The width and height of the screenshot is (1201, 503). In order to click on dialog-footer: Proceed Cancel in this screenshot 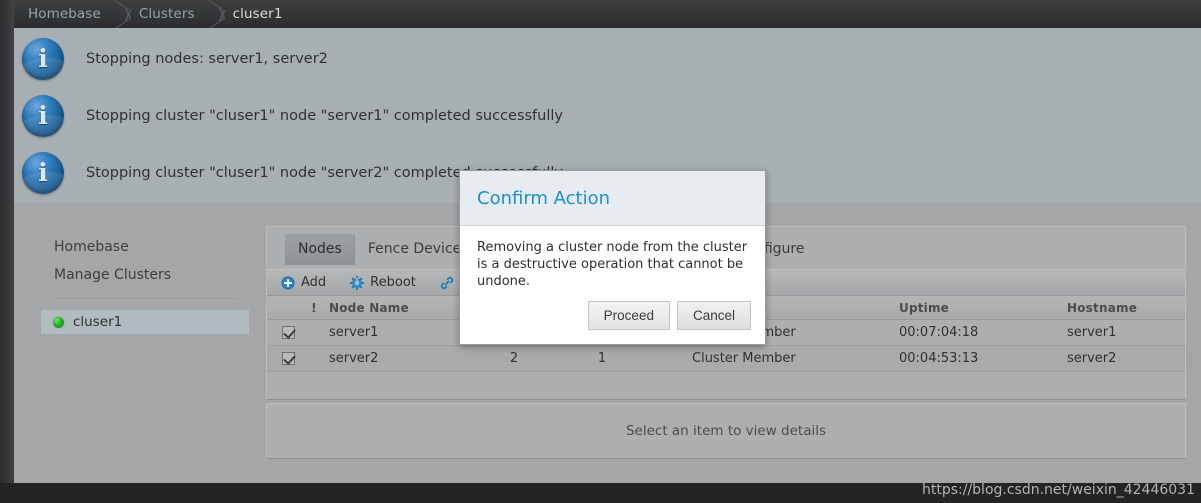, I will do `click(666, 315)`.